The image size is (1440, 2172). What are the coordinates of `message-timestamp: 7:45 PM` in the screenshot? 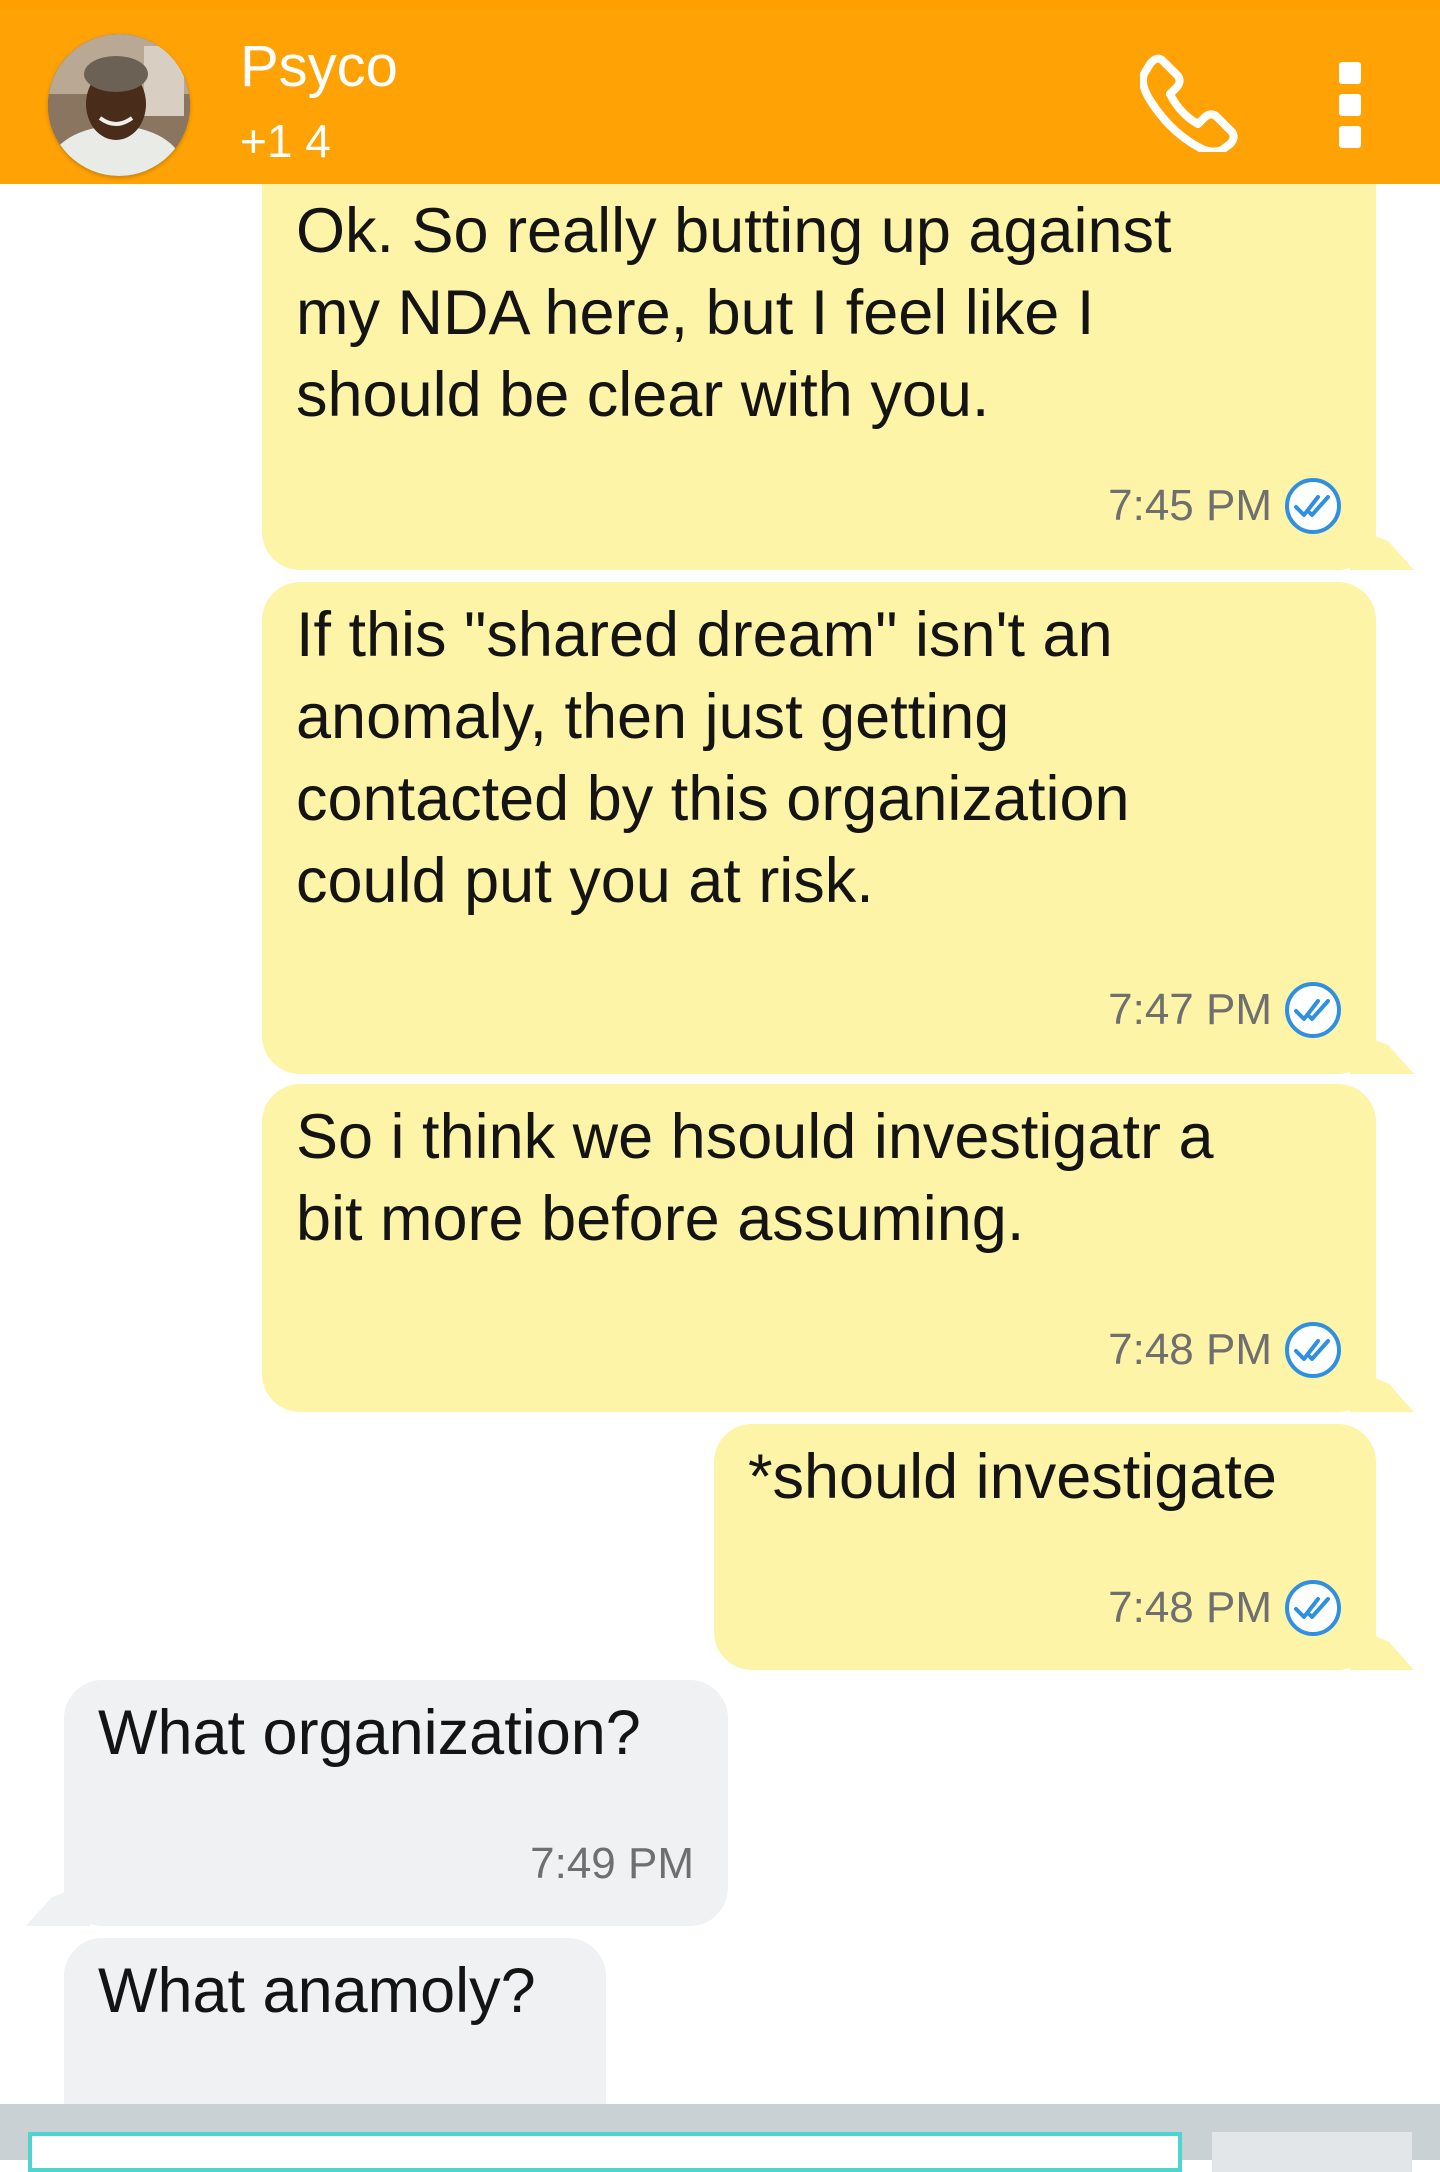 It's located at (1190, 505).